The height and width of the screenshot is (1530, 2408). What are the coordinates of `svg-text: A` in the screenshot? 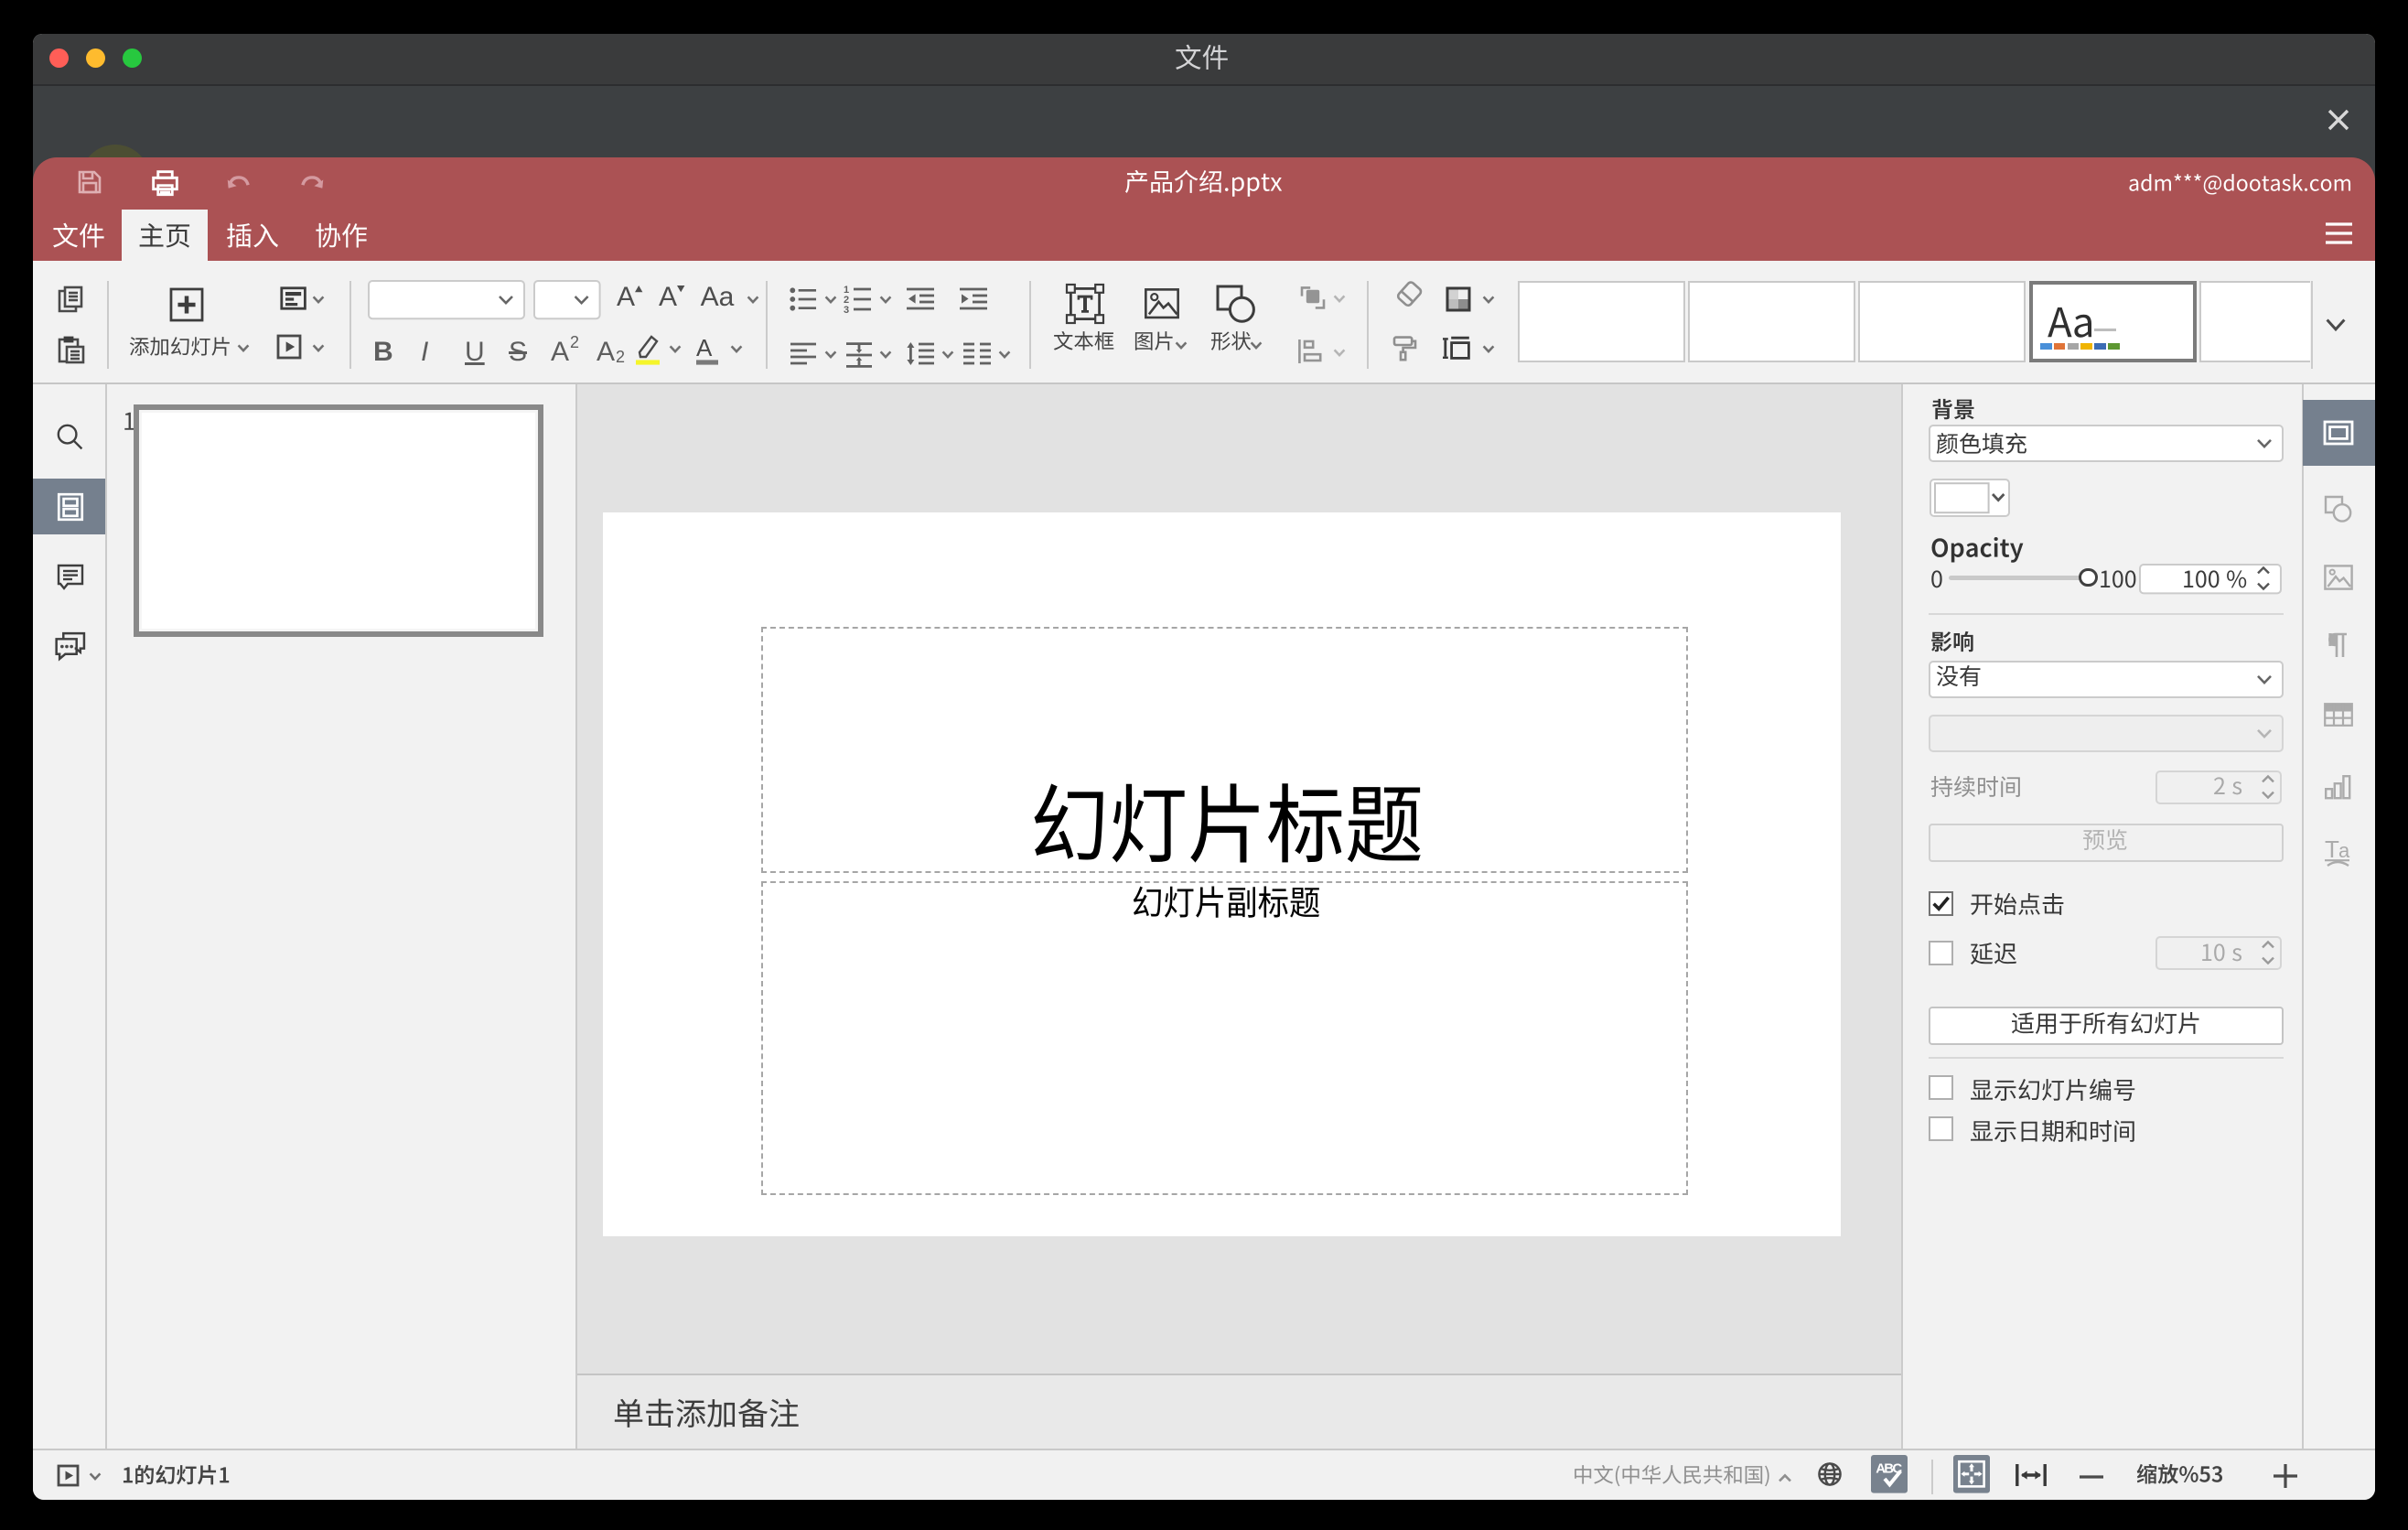 It's located at (704, 347).